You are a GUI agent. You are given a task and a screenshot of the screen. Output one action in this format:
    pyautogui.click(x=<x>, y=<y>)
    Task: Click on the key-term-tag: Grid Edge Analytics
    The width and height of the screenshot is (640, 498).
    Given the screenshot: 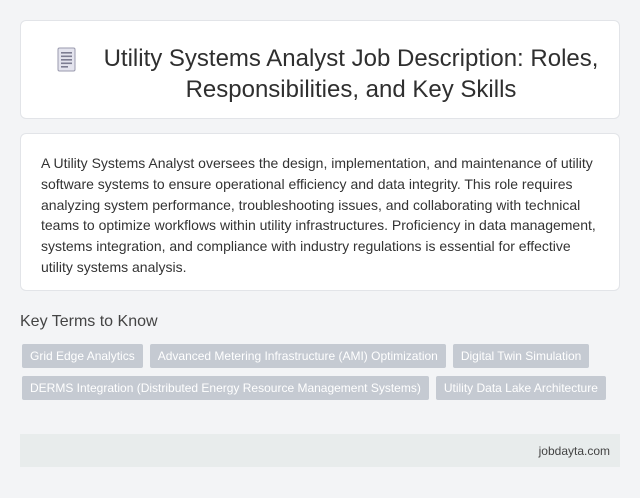 What is the action you would take?
    pyautogui.click(x=82, y=356)
    